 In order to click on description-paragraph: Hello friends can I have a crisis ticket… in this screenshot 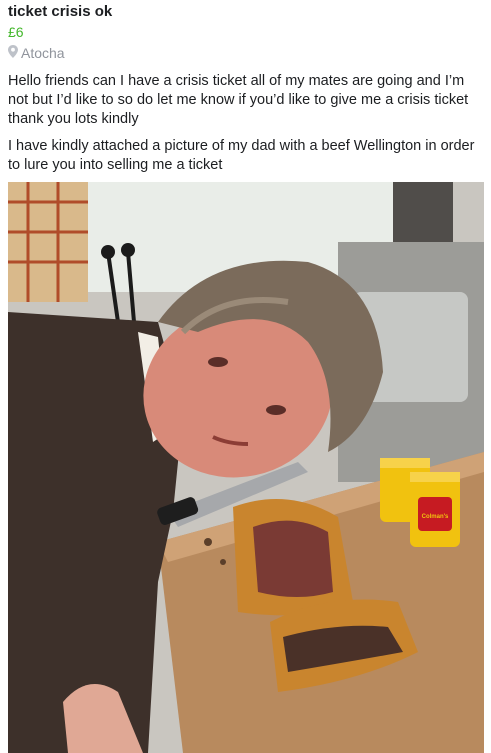, I will do `click(238, 100)`.